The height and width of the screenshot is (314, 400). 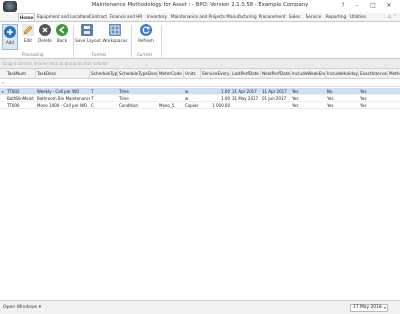 I want to click on add-label: Add, so click(x=10, y=42).